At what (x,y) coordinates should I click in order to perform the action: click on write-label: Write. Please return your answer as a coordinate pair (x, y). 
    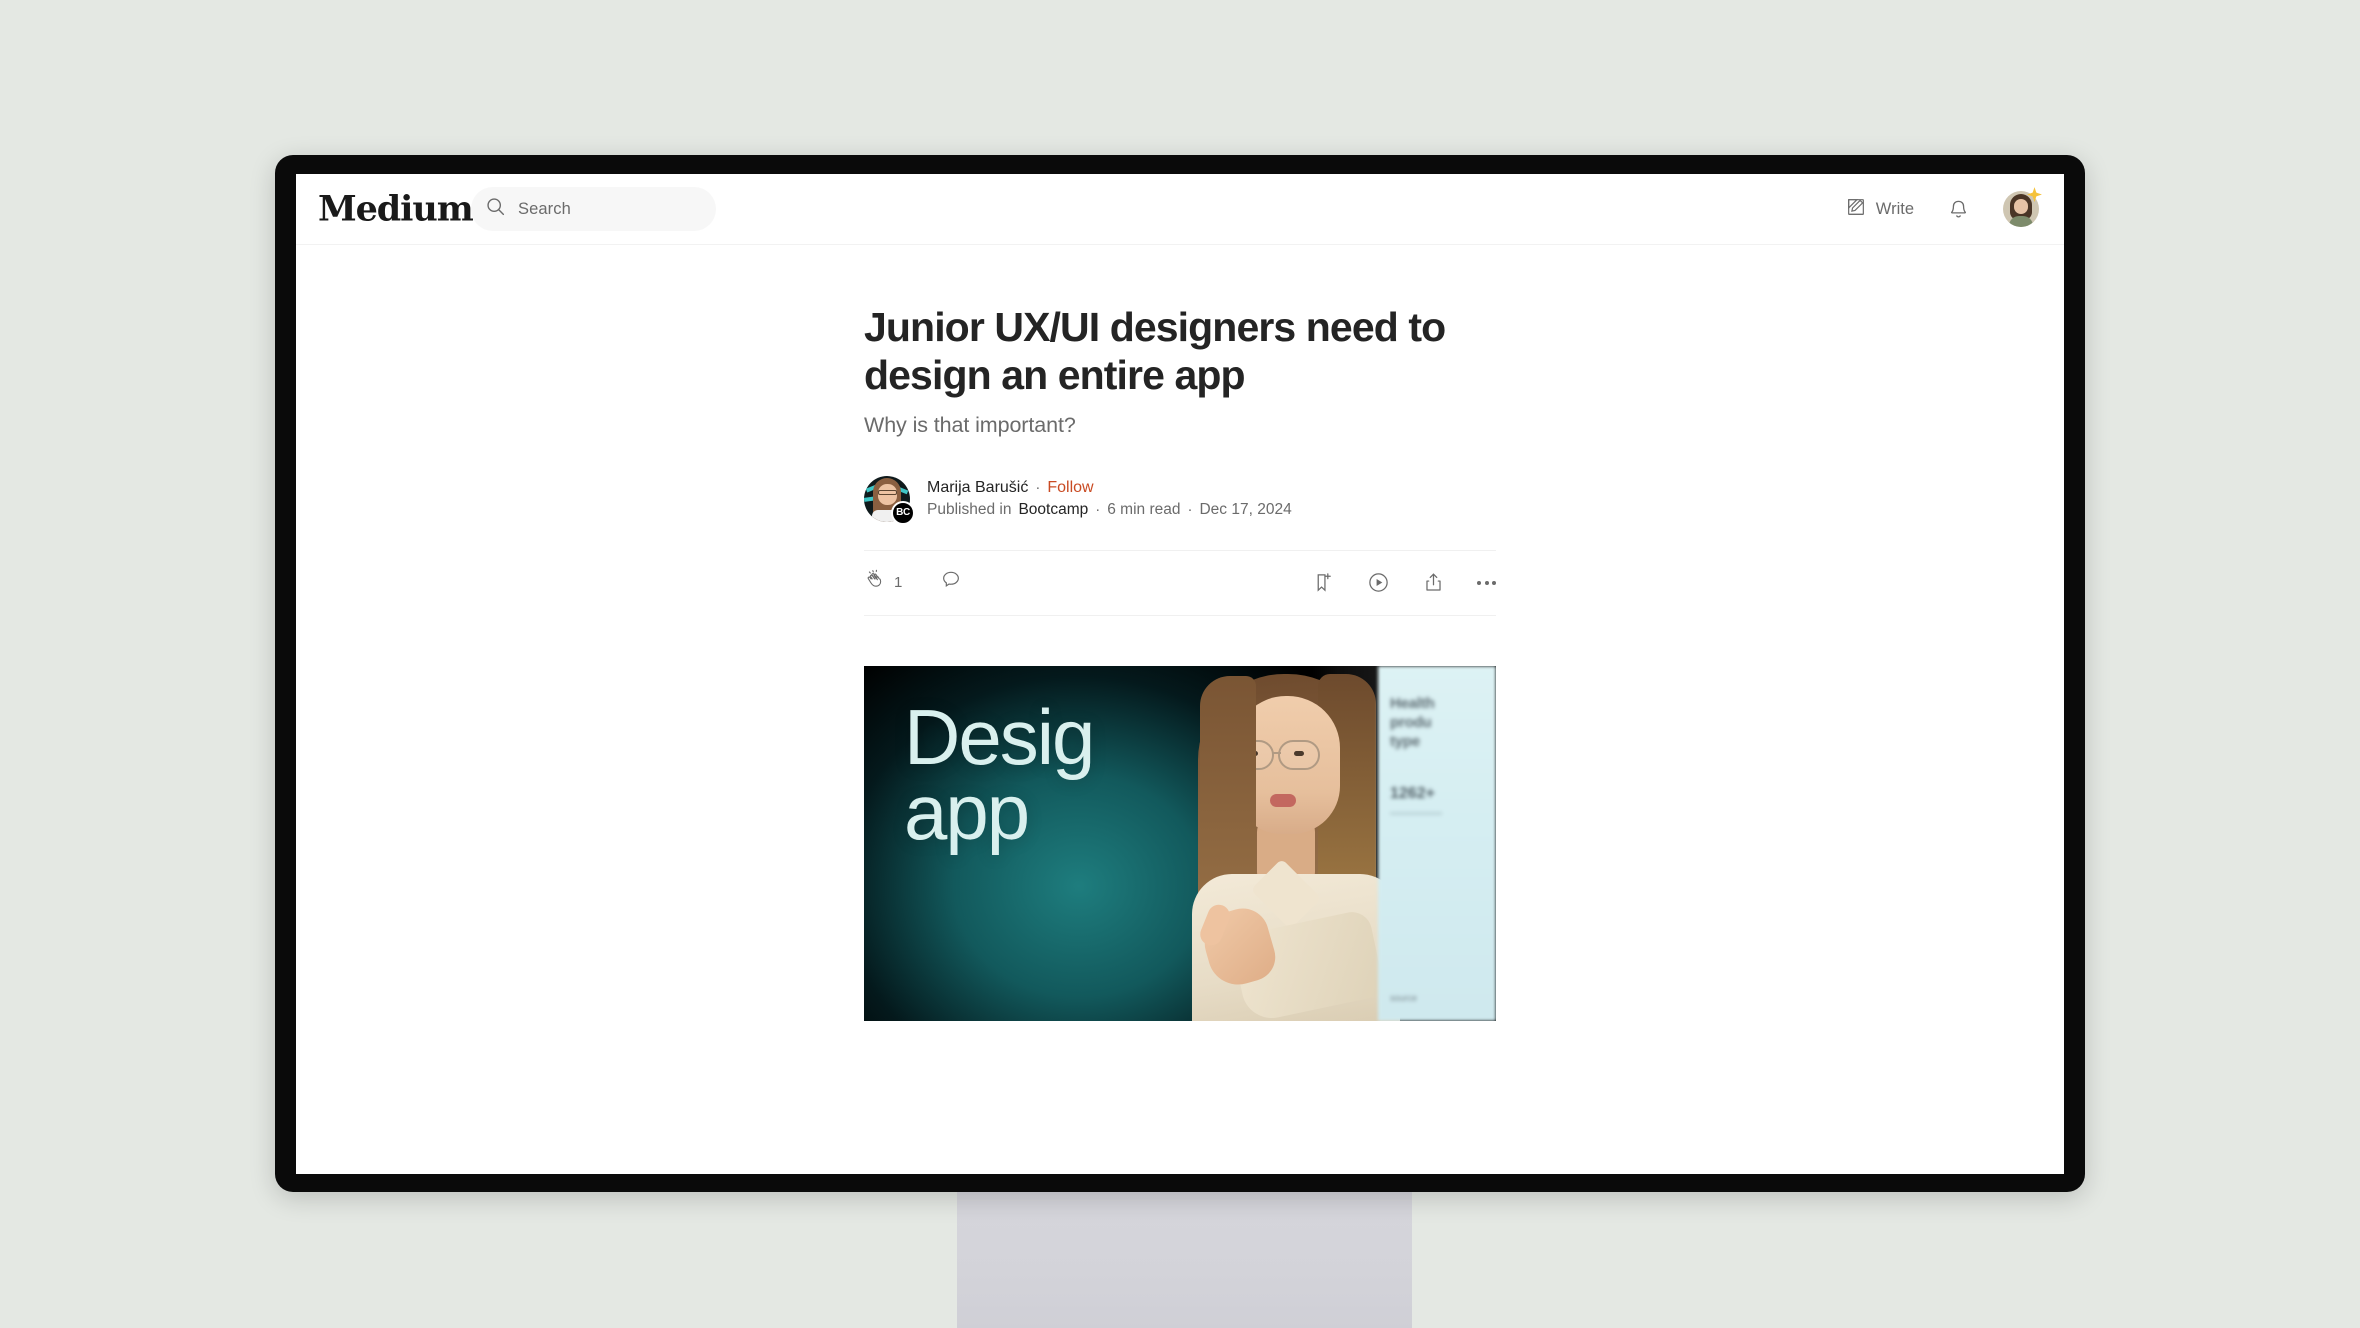
    Looking at the image, I should click on (1894, 208).